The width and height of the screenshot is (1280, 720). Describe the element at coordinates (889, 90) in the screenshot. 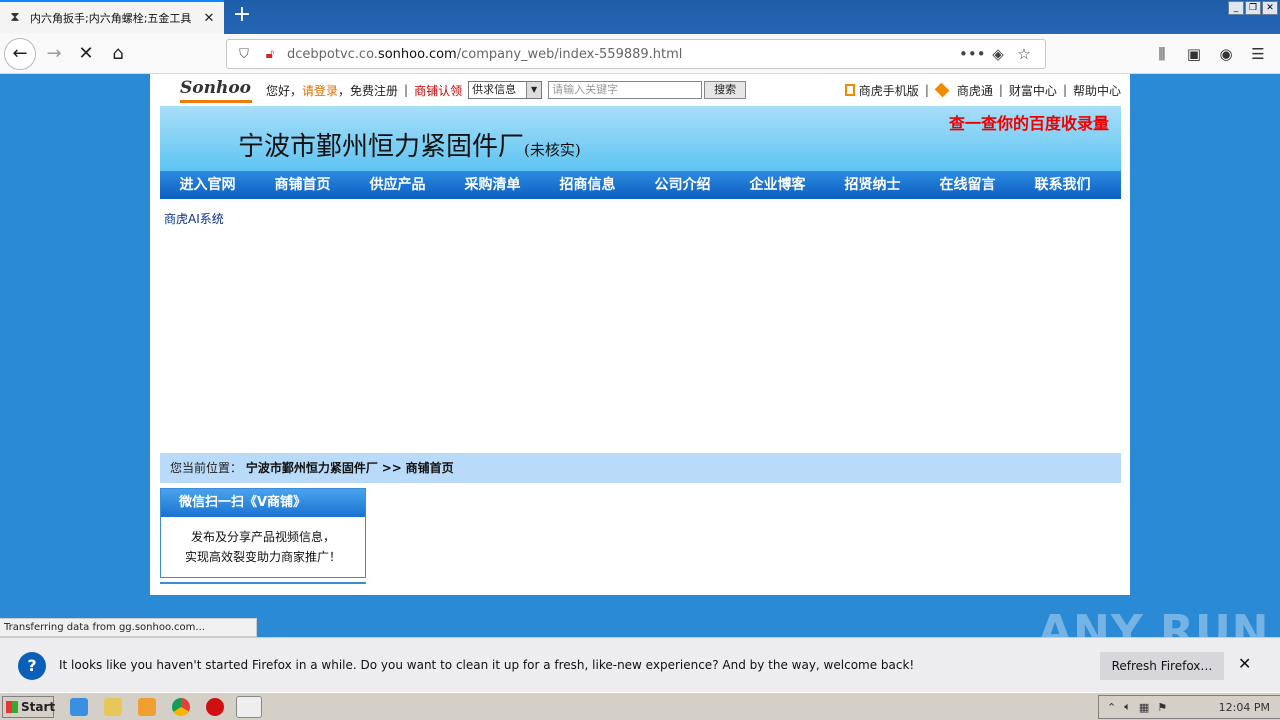

I see `mobile-link: 商虎手机版` at that location.